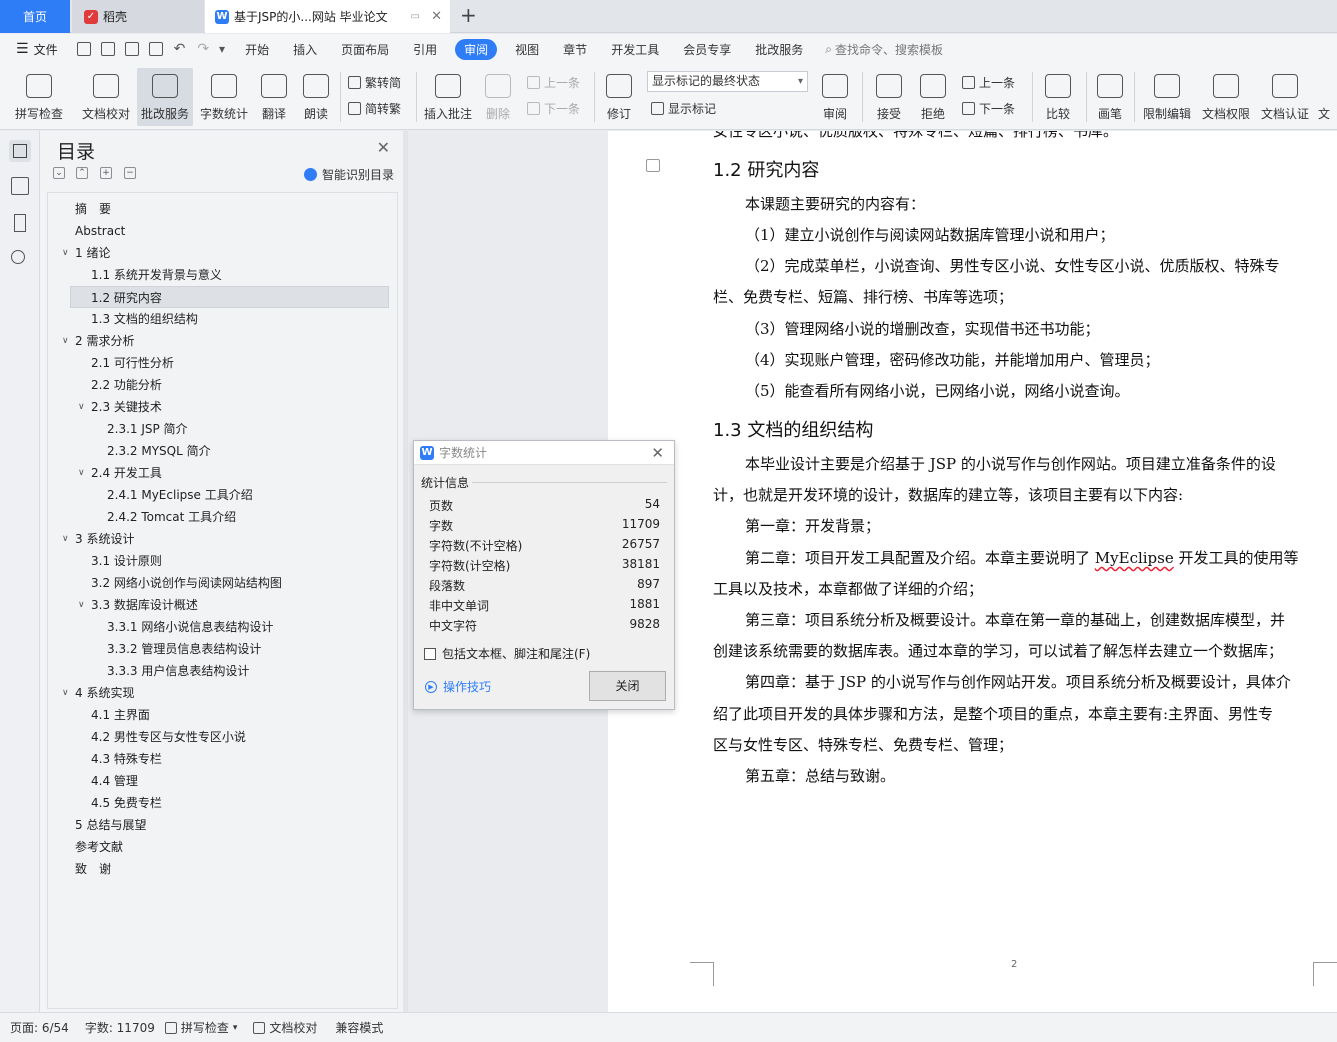  I want to click on toc-item: 2.3.1 JSP 简介, so click(147, 429).